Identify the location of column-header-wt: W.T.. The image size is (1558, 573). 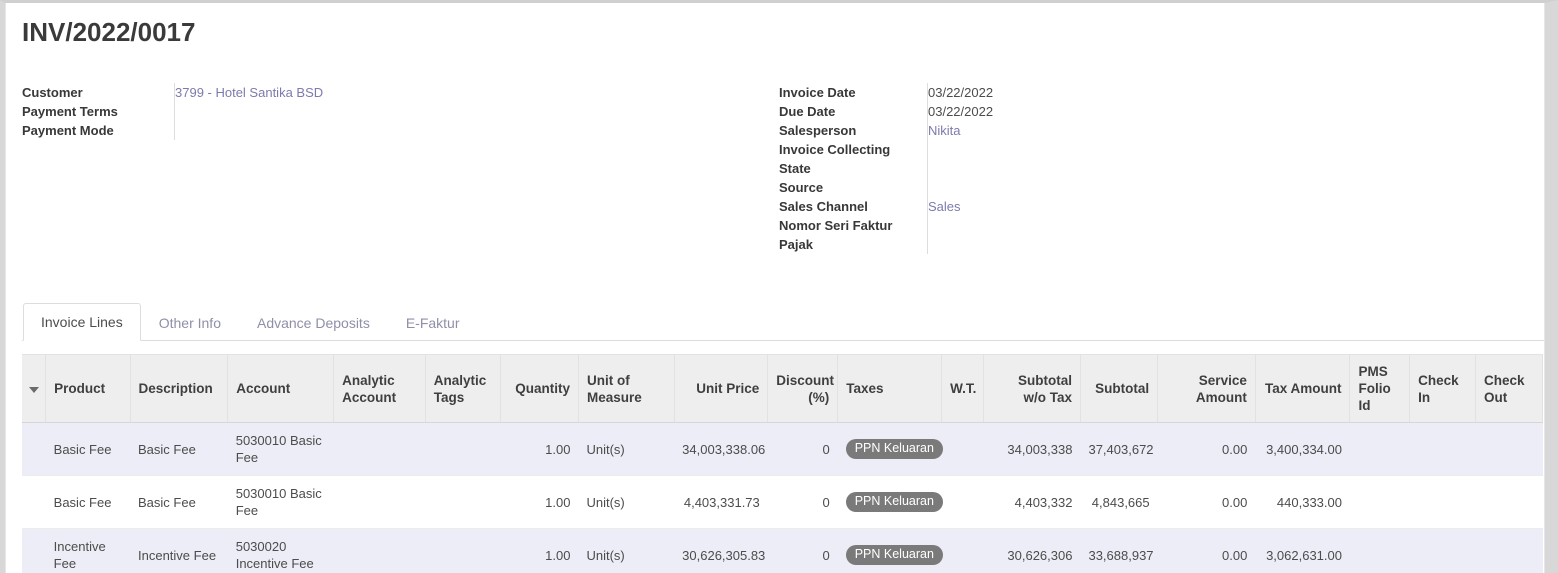
(963, 388).